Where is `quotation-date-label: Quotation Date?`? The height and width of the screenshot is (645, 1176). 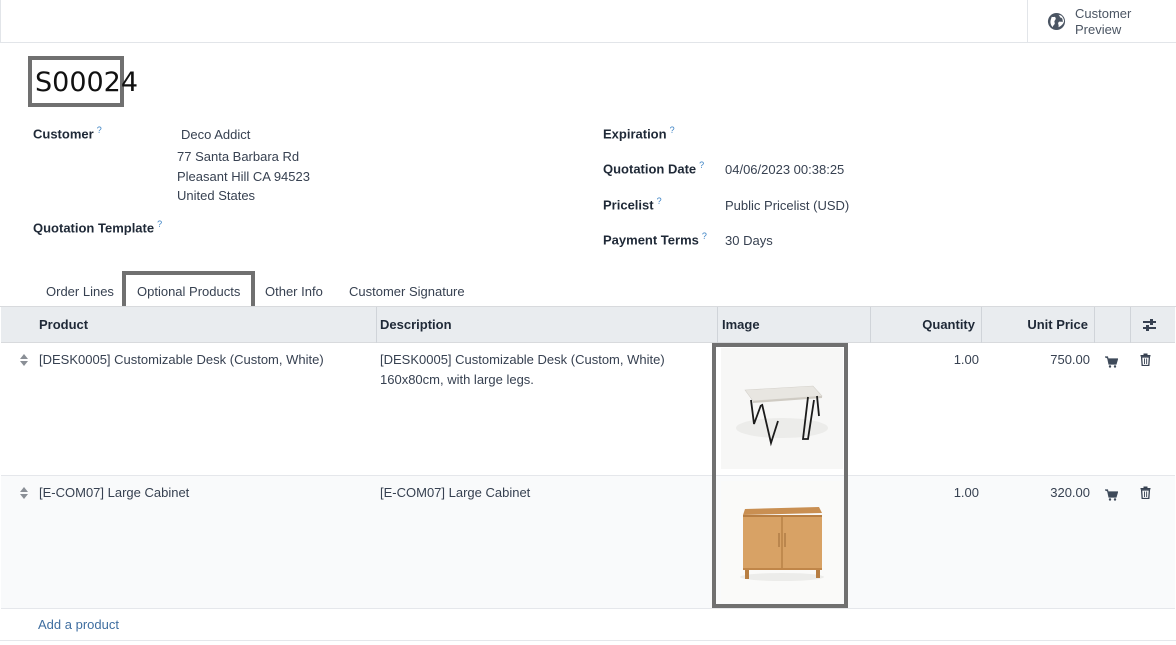
quotation-date-label: Quotation Date? is located at coordinates (654, 168).